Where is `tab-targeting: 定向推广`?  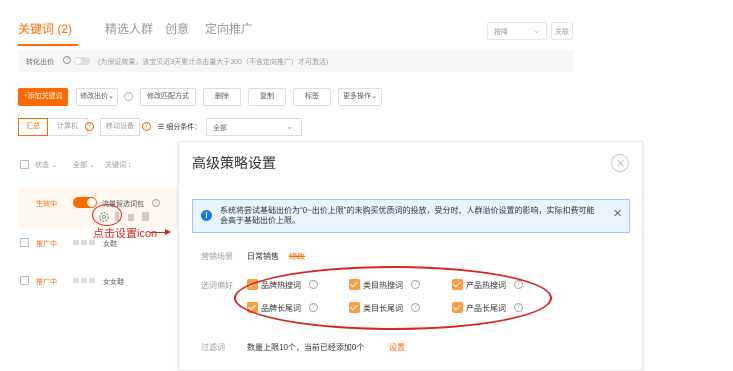
tab-targeting: 定向推广 is located at coordinates (229, 28).